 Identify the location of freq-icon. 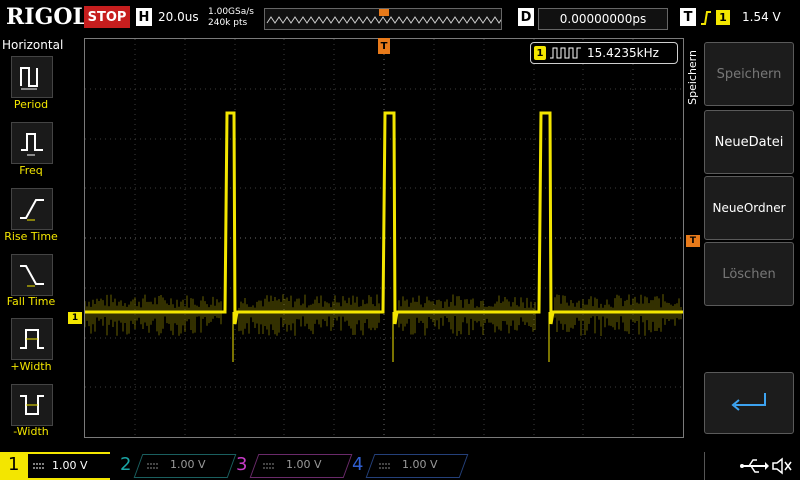
(32, 144).